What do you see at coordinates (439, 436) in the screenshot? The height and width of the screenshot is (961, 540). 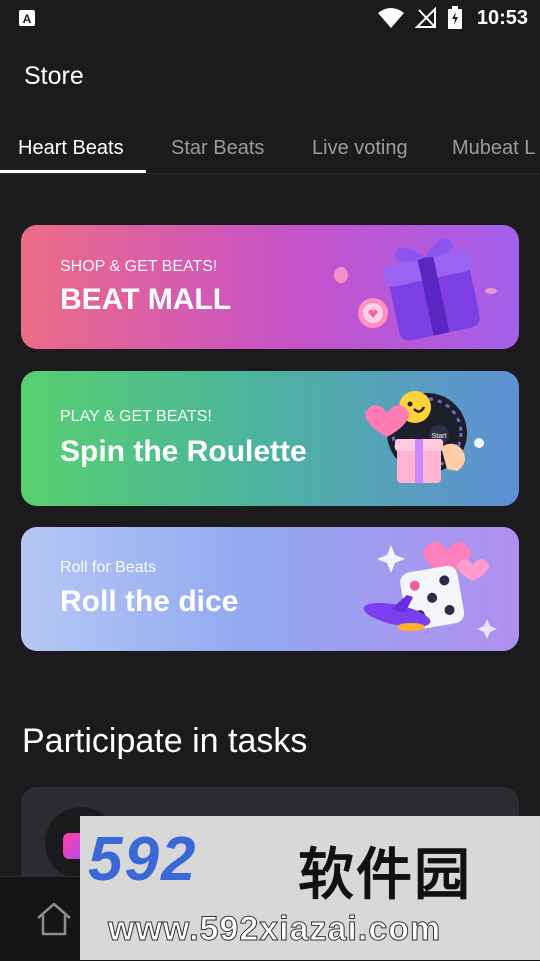 I see `svg-text: Start` at bounding box center [439, 436].